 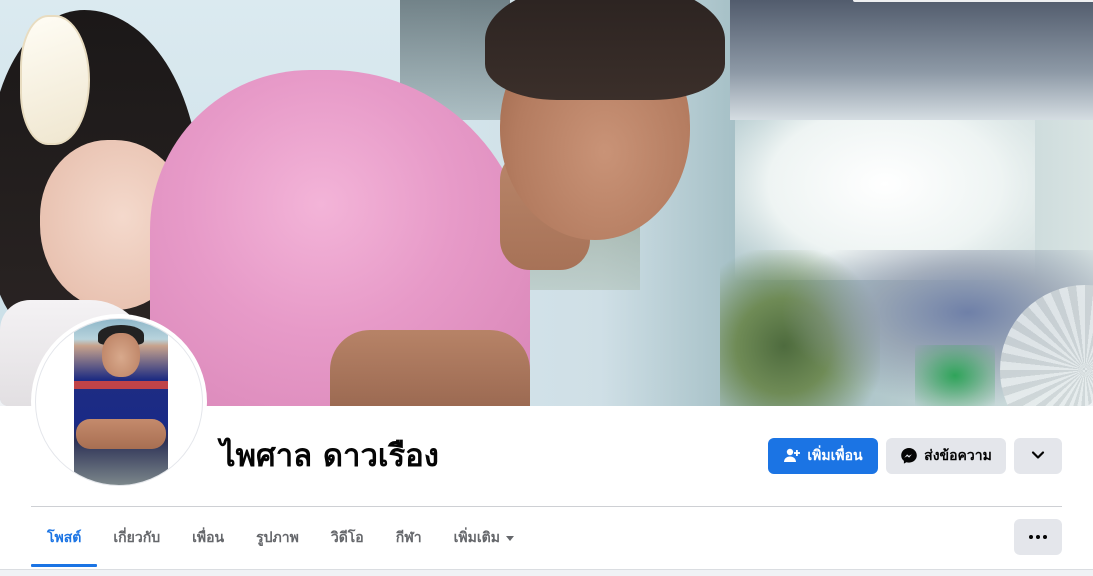 What do you see at coordinates (792, 456) in the screenshot?
I see `person-plus-icon` at bounding box center [792, 456].